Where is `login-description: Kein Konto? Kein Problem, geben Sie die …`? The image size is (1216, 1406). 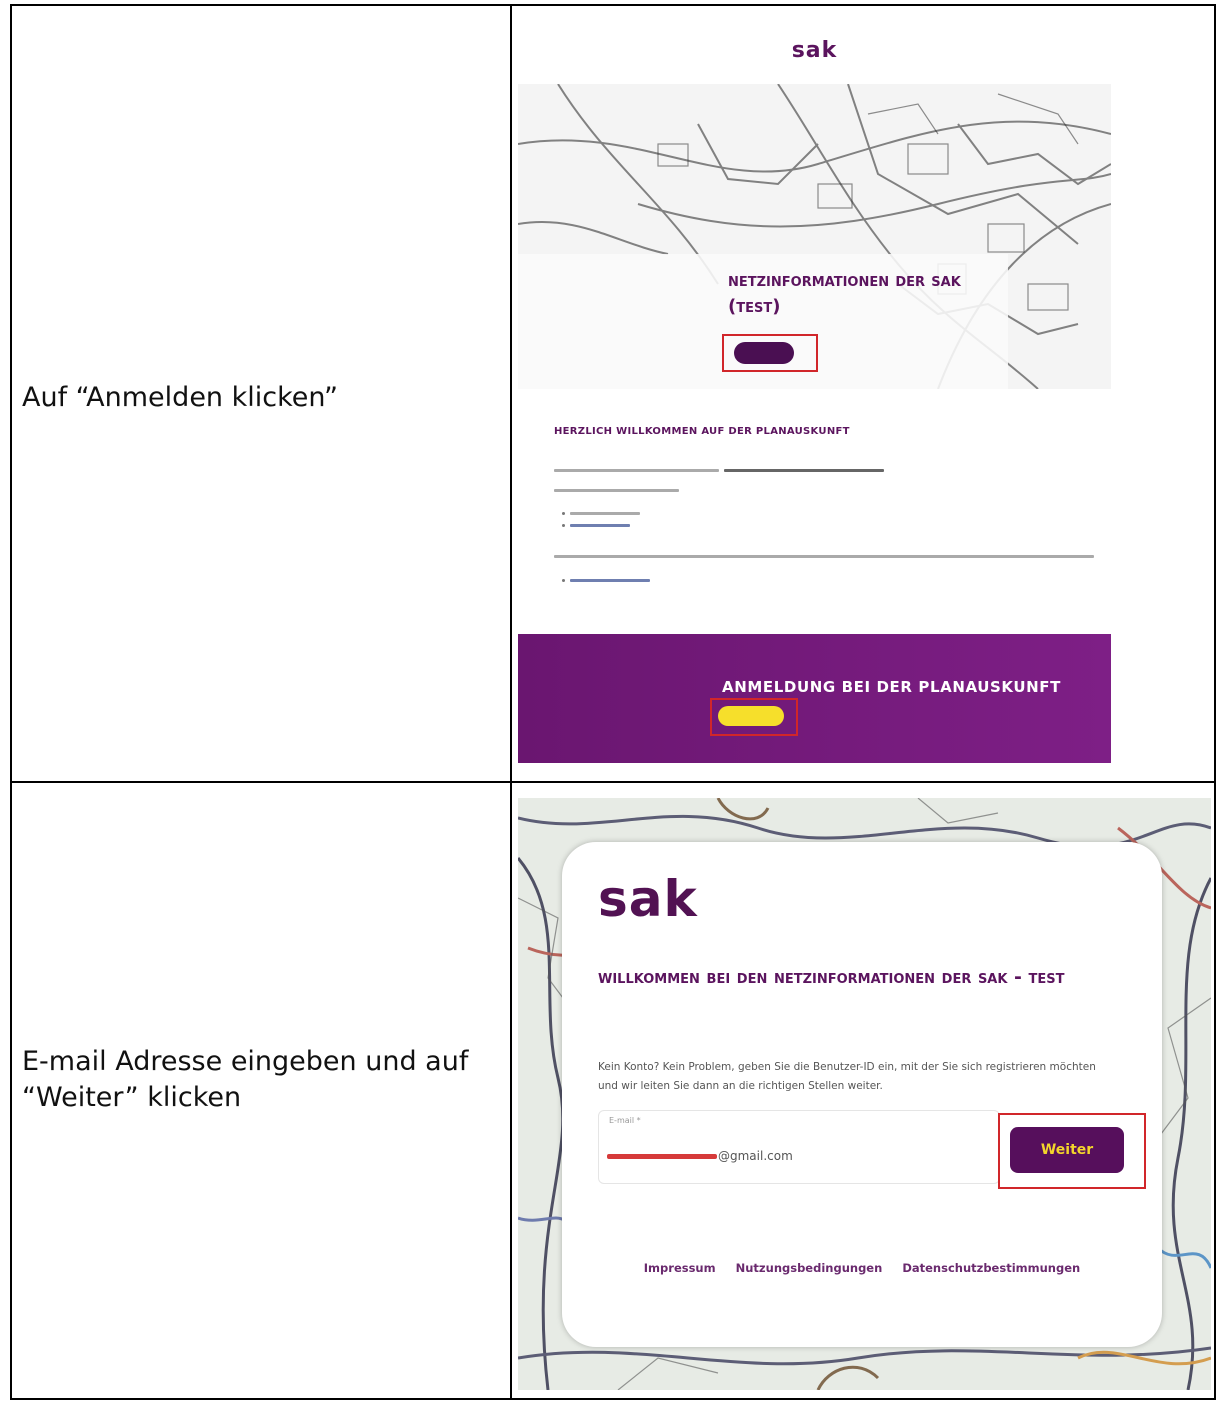 login-description: Kein Konto? Kein Problem, geben Sie die … is located at coordinates (847, 1076).